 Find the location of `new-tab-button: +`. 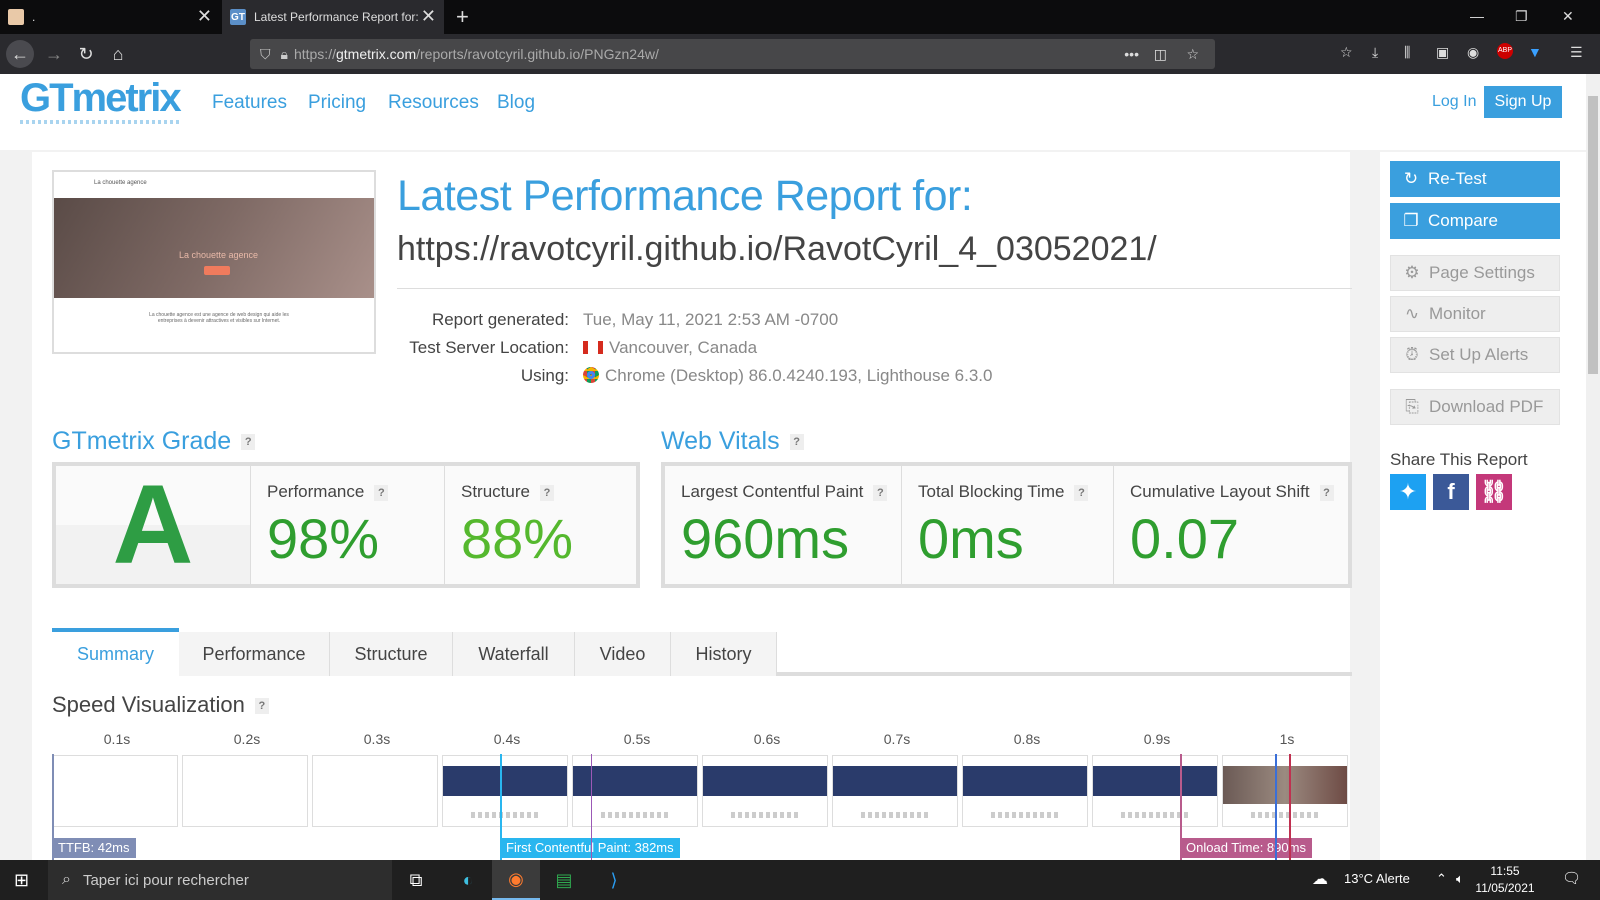

new-tab-button: + is located at coordinates (462, 17).